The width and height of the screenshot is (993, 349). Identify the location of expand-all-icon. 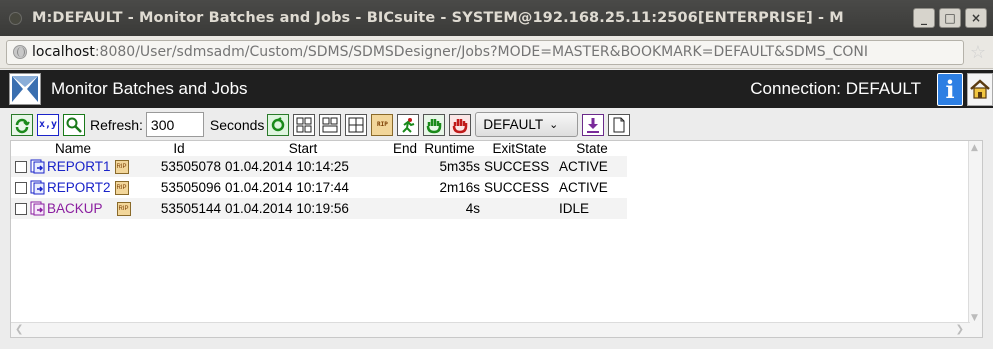
(304, 124).